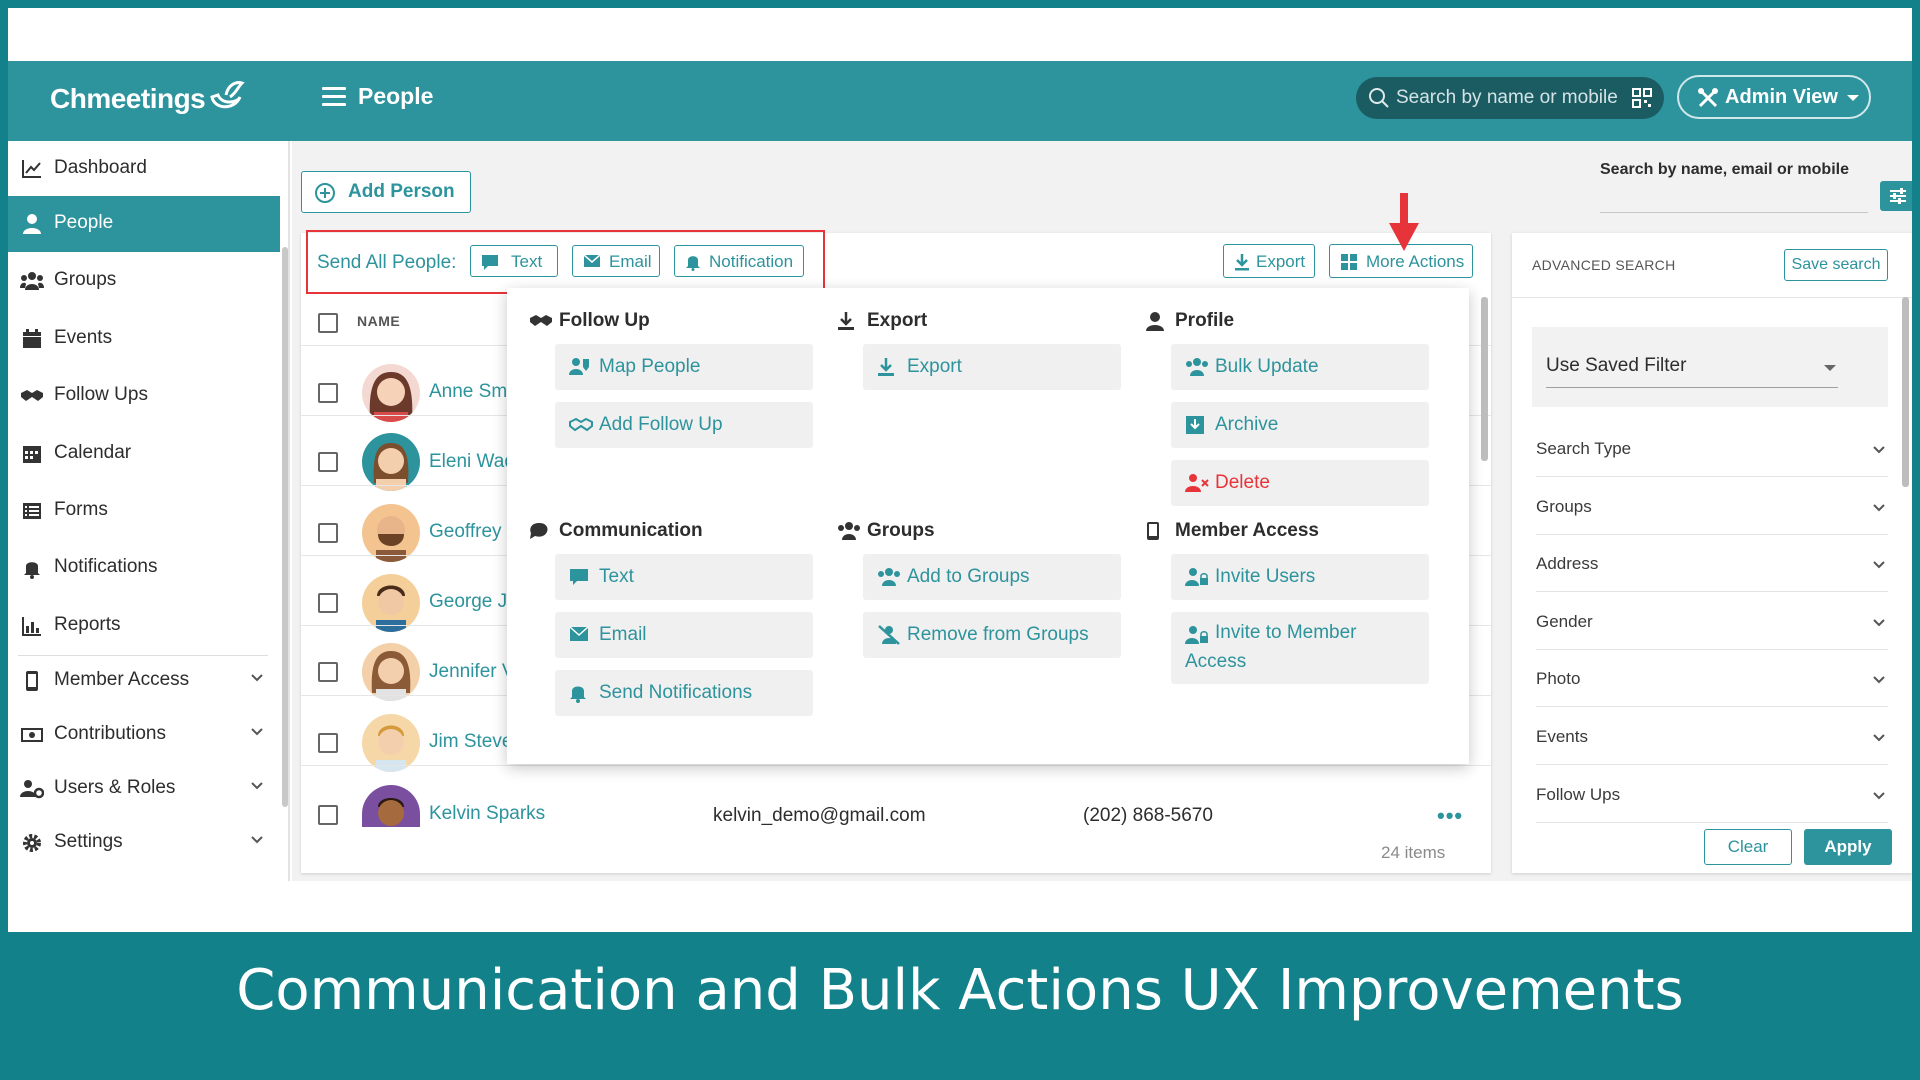  Describe the element at coordinates (144, 735) in the screenshot. I see `sidebar-item-contributions: Contributions` at that location.